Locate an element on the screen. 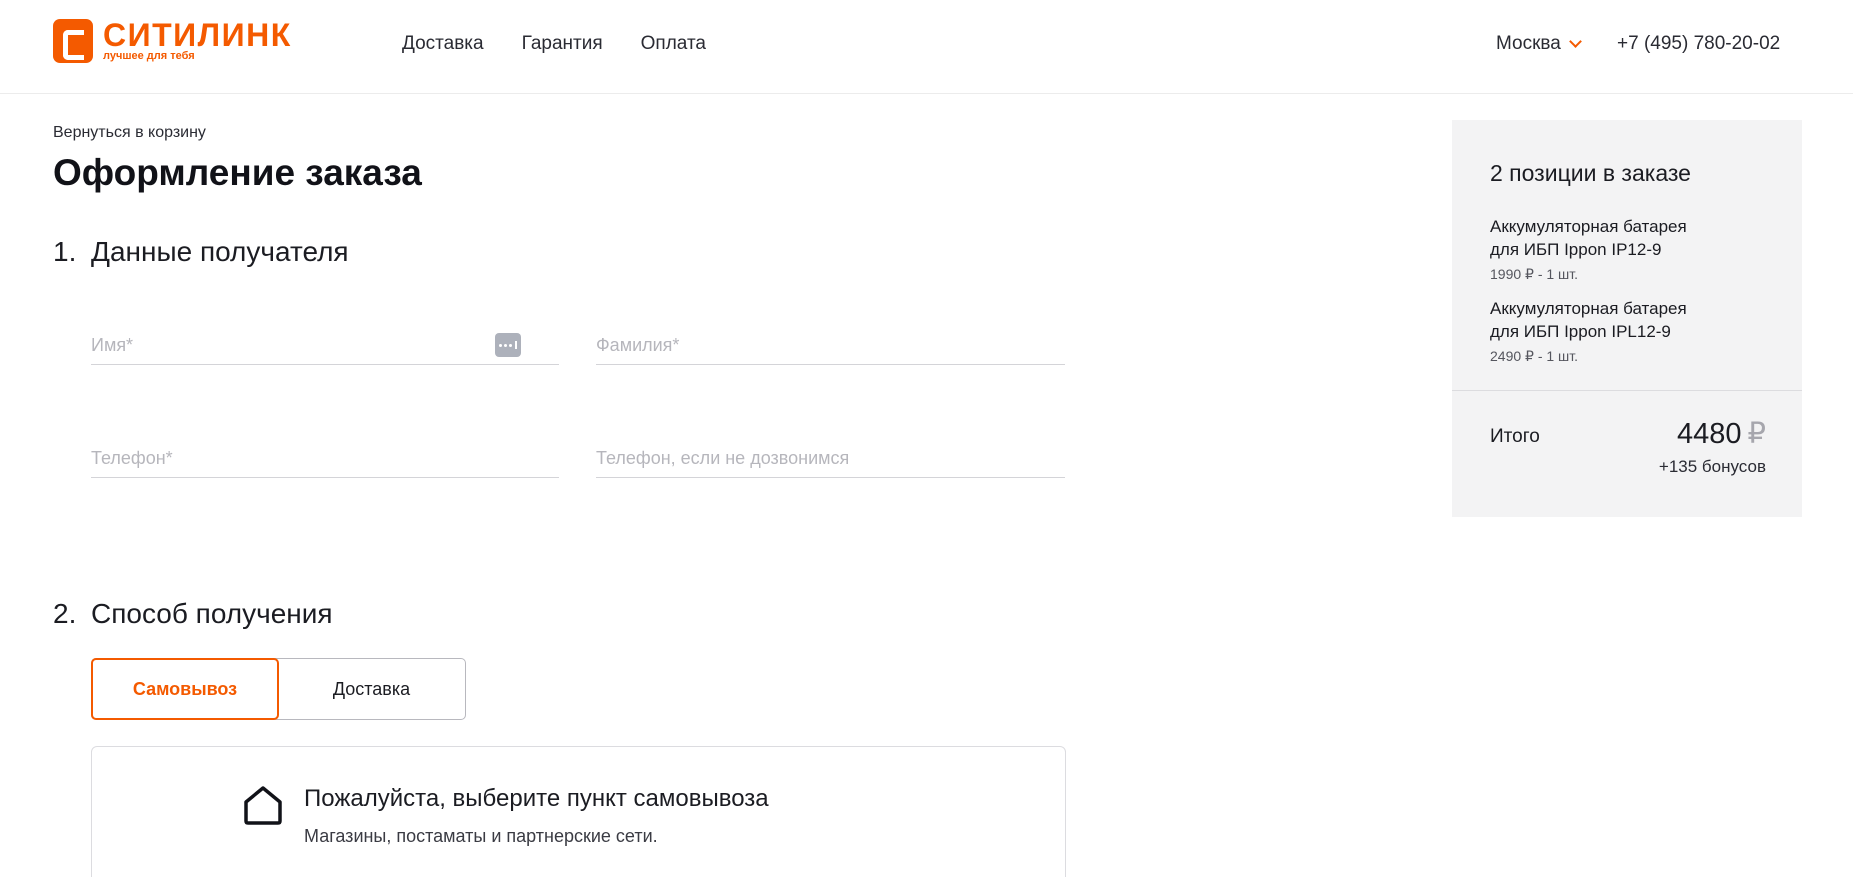  delivery-section-title: 2. Способ получения is located at coordinates (193, 614).